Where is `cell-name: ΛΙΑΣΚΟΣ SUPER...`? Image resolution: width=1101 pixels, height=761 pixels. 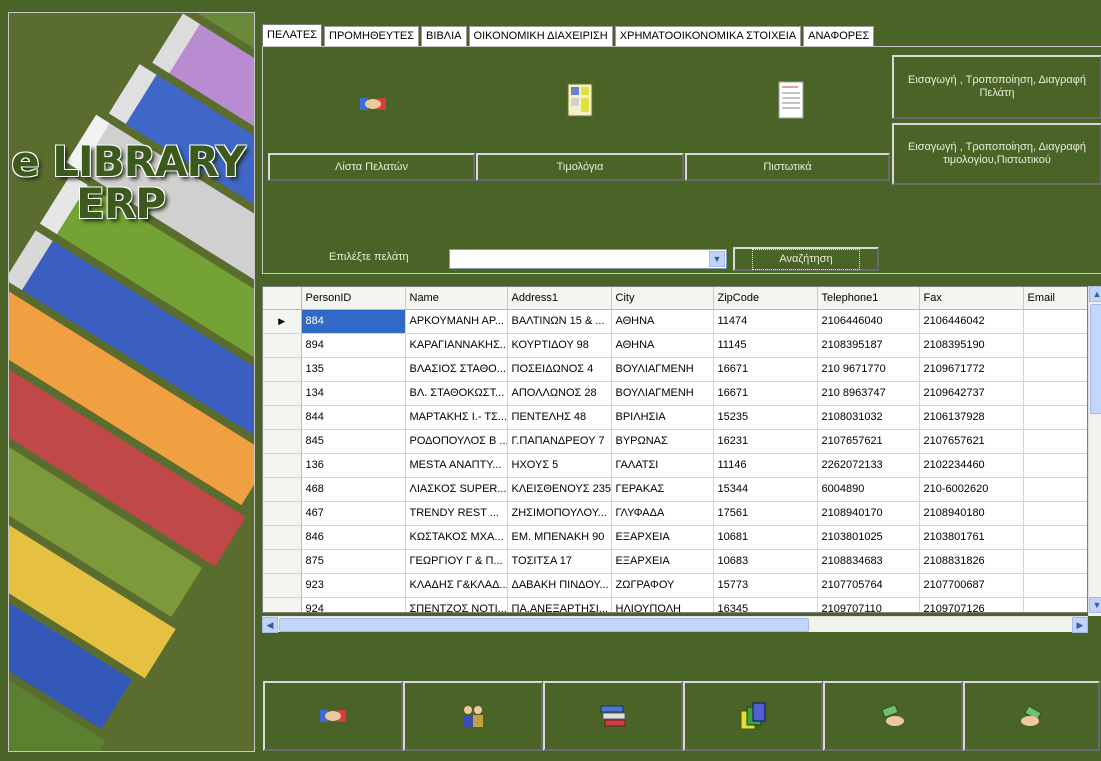
cell-name: ΛΙΑΣΚΟΣ SUPER... is located at coordinates (456, 489).